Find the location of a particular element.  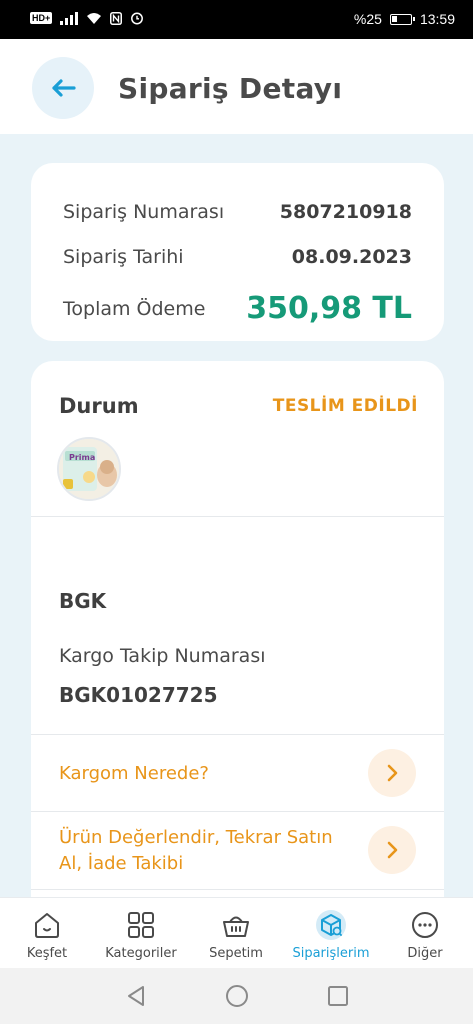

status-badge: TESLİM EDİLDİ is located at coordinates (345, 406).